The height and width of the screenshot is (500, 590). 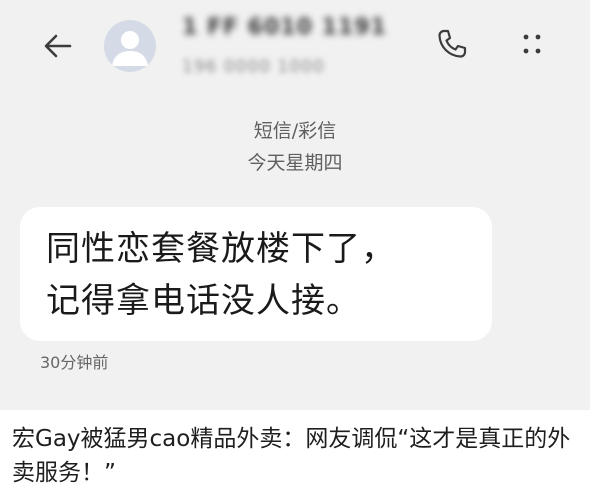 What do you see at coordinates (203, 301) in the screenshot?
I see `message-line: 记得拿电话没人接。` at bounding box center [203, 301].